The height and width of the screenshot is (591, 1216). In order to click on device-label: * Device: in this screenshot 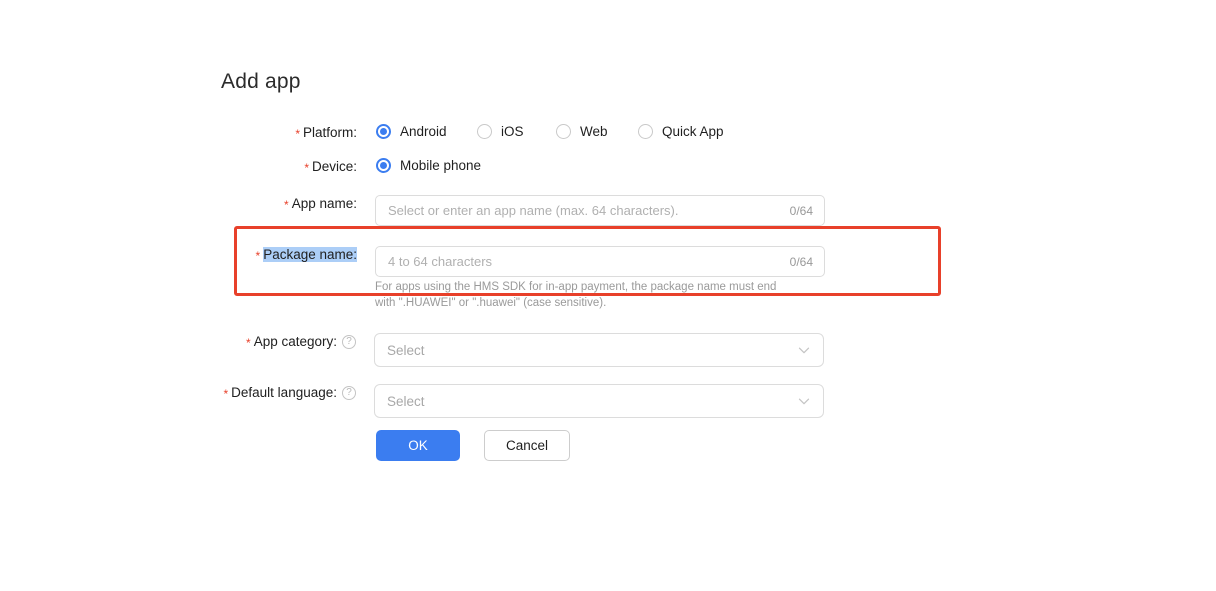, I will do `click(330, 167)`.